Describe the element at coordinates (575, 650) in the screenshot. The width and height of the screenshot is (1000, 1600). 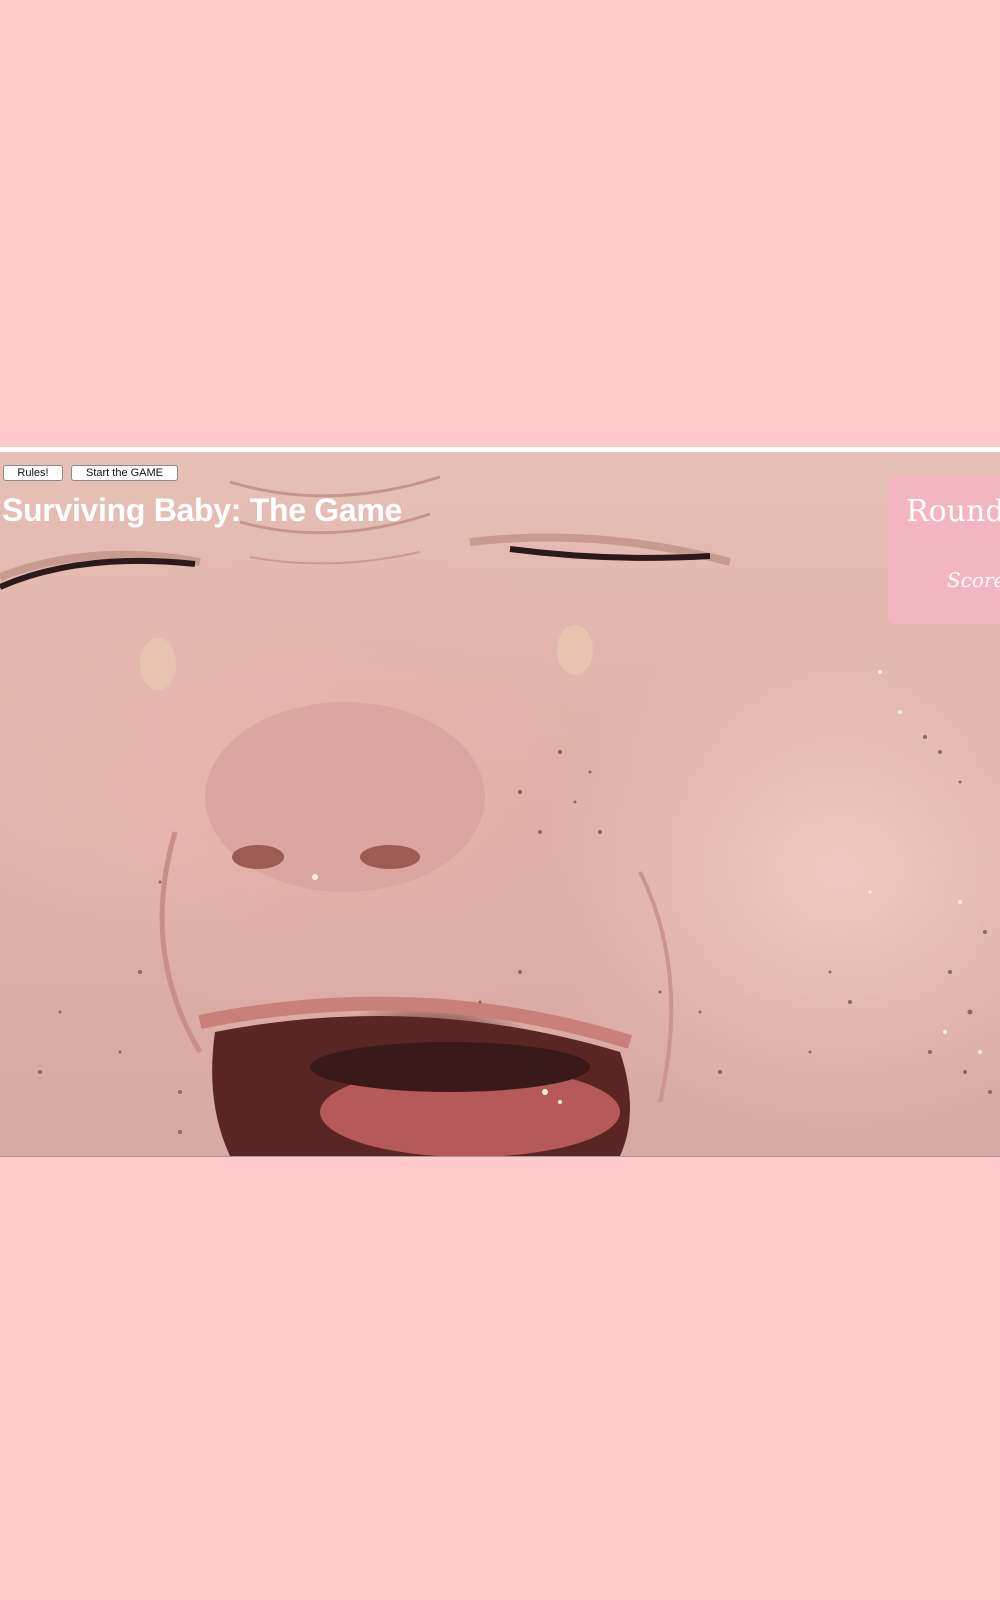
I see `right-tear` at that location.